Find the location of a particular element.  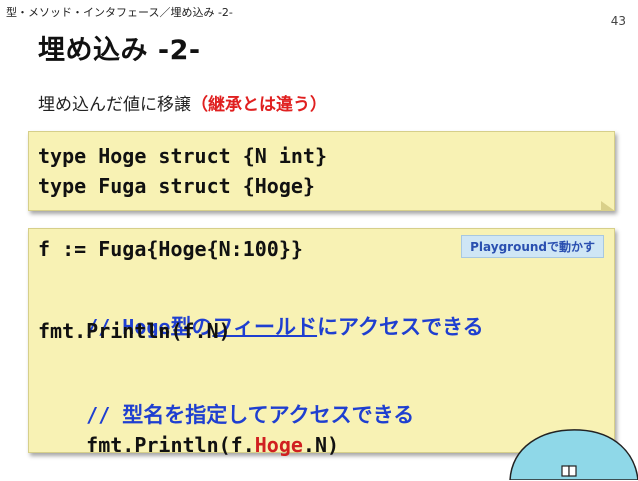

code-line-init: f := Fuga{Hoge{N:100}} is located at coordinates (170, 249).